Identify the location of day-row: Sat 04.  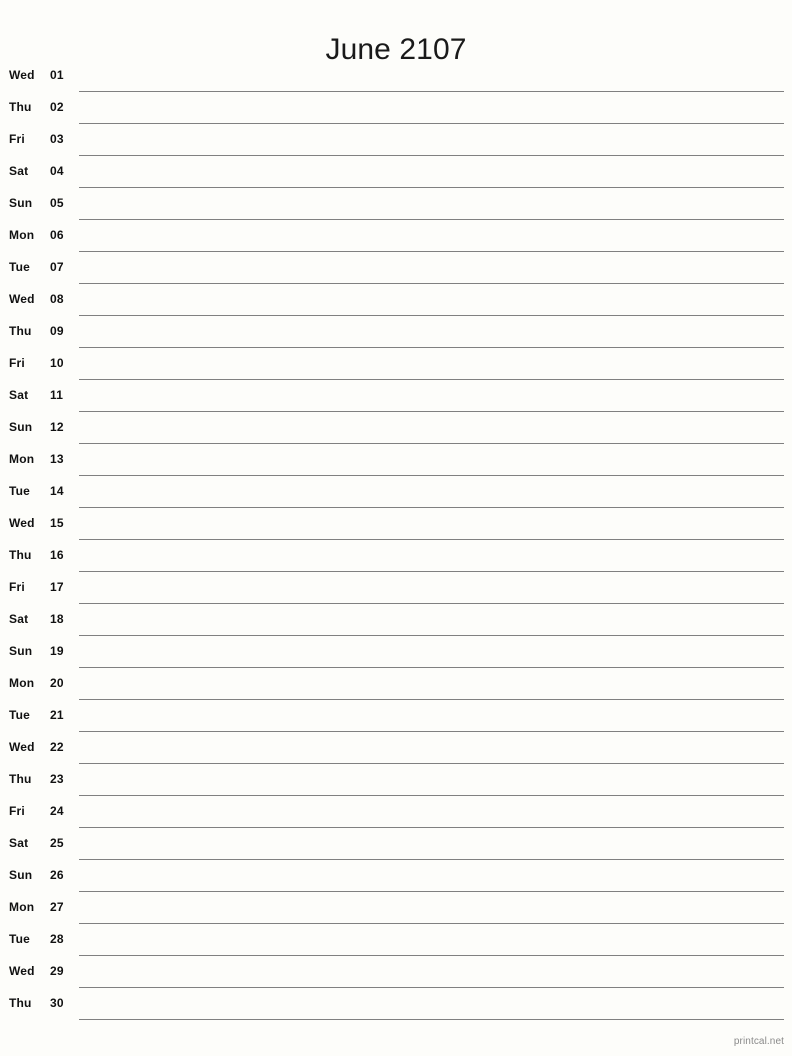
(396, 172).